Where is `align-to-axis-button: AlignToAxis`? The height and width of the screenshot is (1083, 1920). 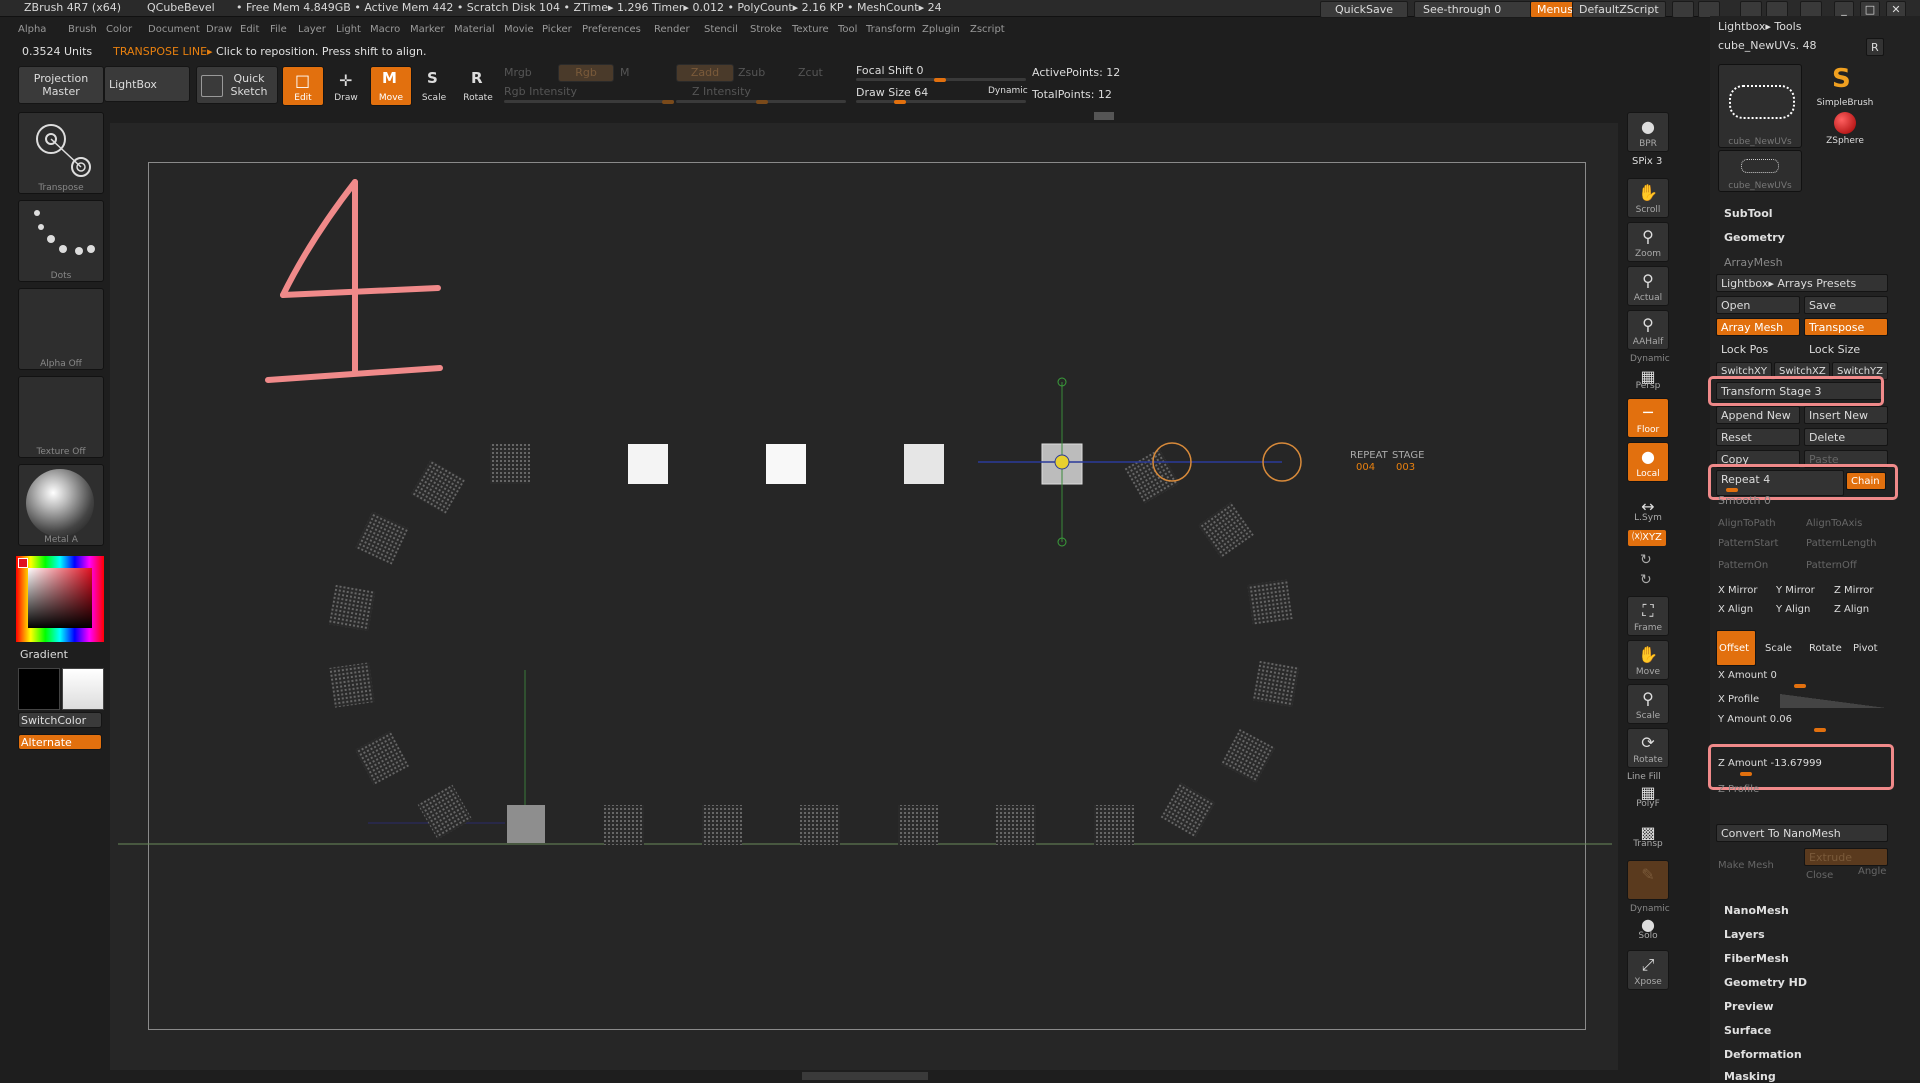 align-to-axis-button: AlignToAxis is located at coordinates (1834, 523).